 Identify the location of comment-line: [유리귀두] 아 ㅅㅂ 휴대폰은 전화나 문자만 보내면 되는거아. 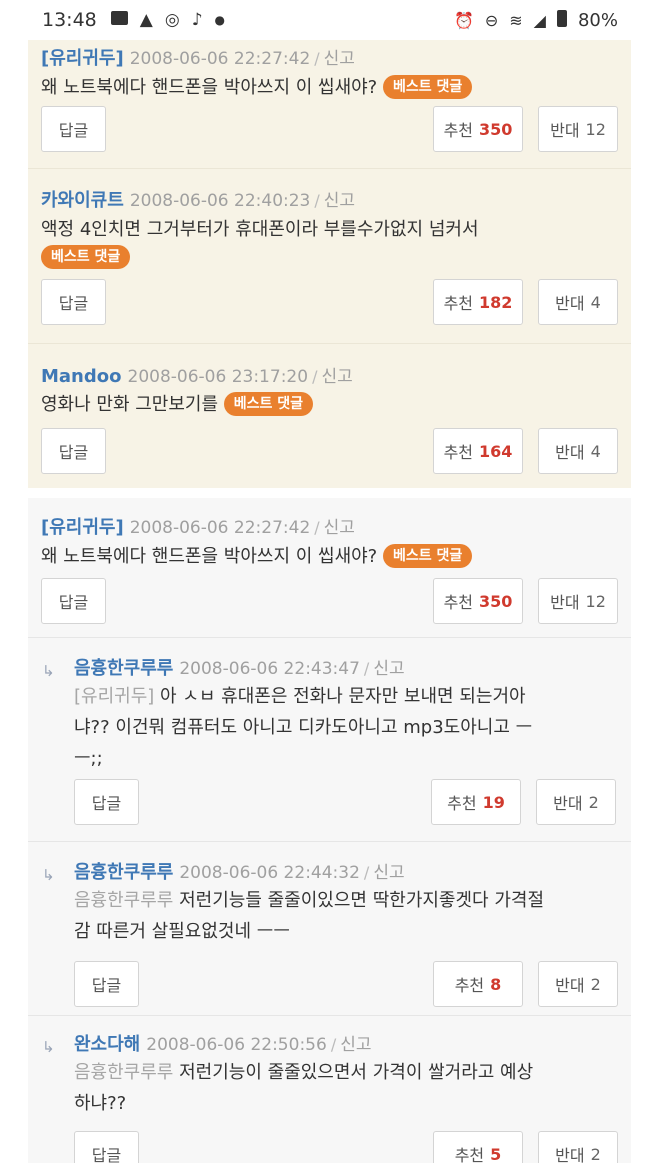
(346, 696).